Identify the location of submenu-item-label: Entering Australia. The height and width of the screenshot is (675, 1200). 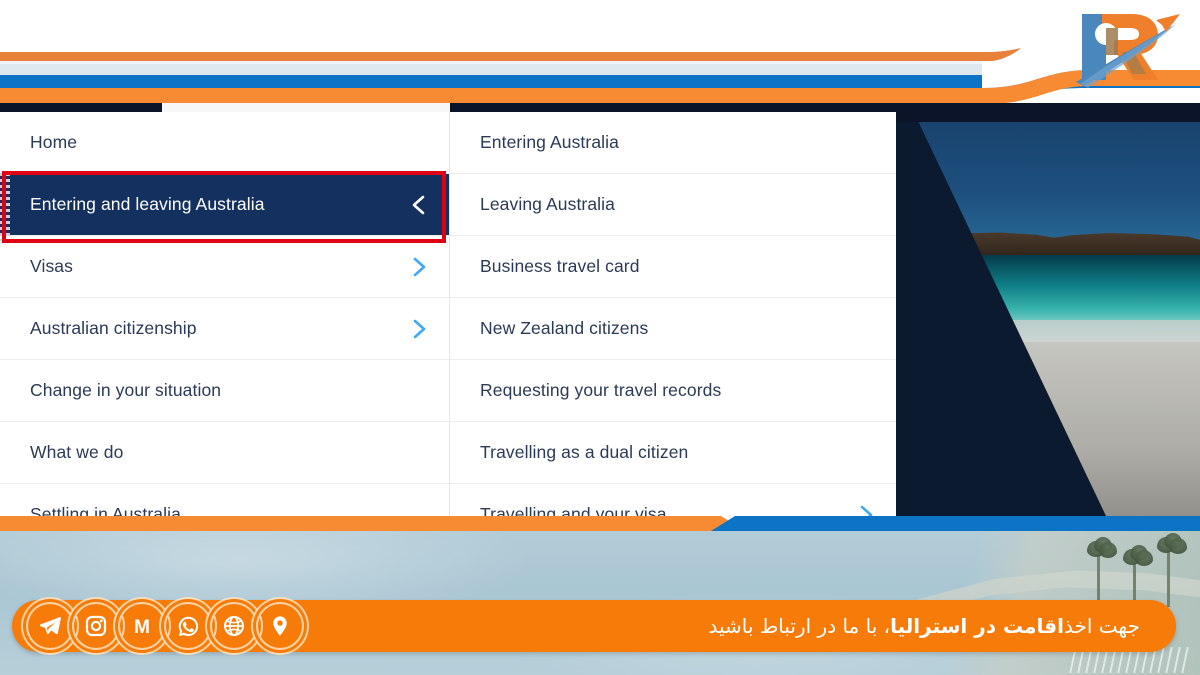
(549, 142).